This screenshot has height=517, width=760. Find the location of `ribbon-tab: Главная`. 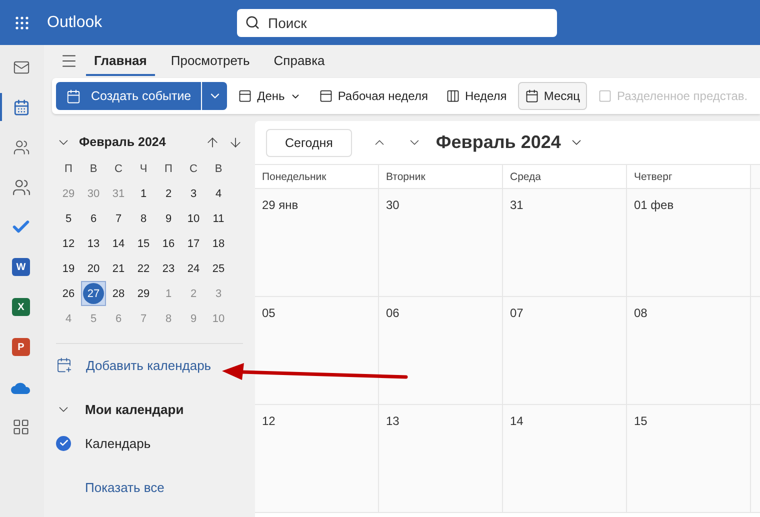

ribbon-tab: Главная is located at coordinates (120, 61).